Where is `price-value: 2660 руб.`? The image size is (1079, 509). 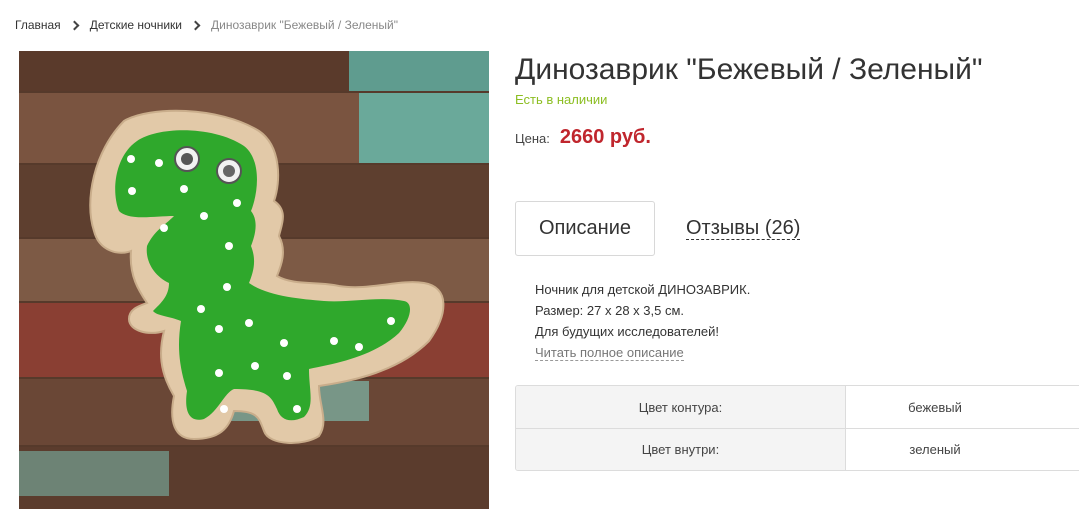
price-value: 2660 руб. is located at coordinates (605, 137).